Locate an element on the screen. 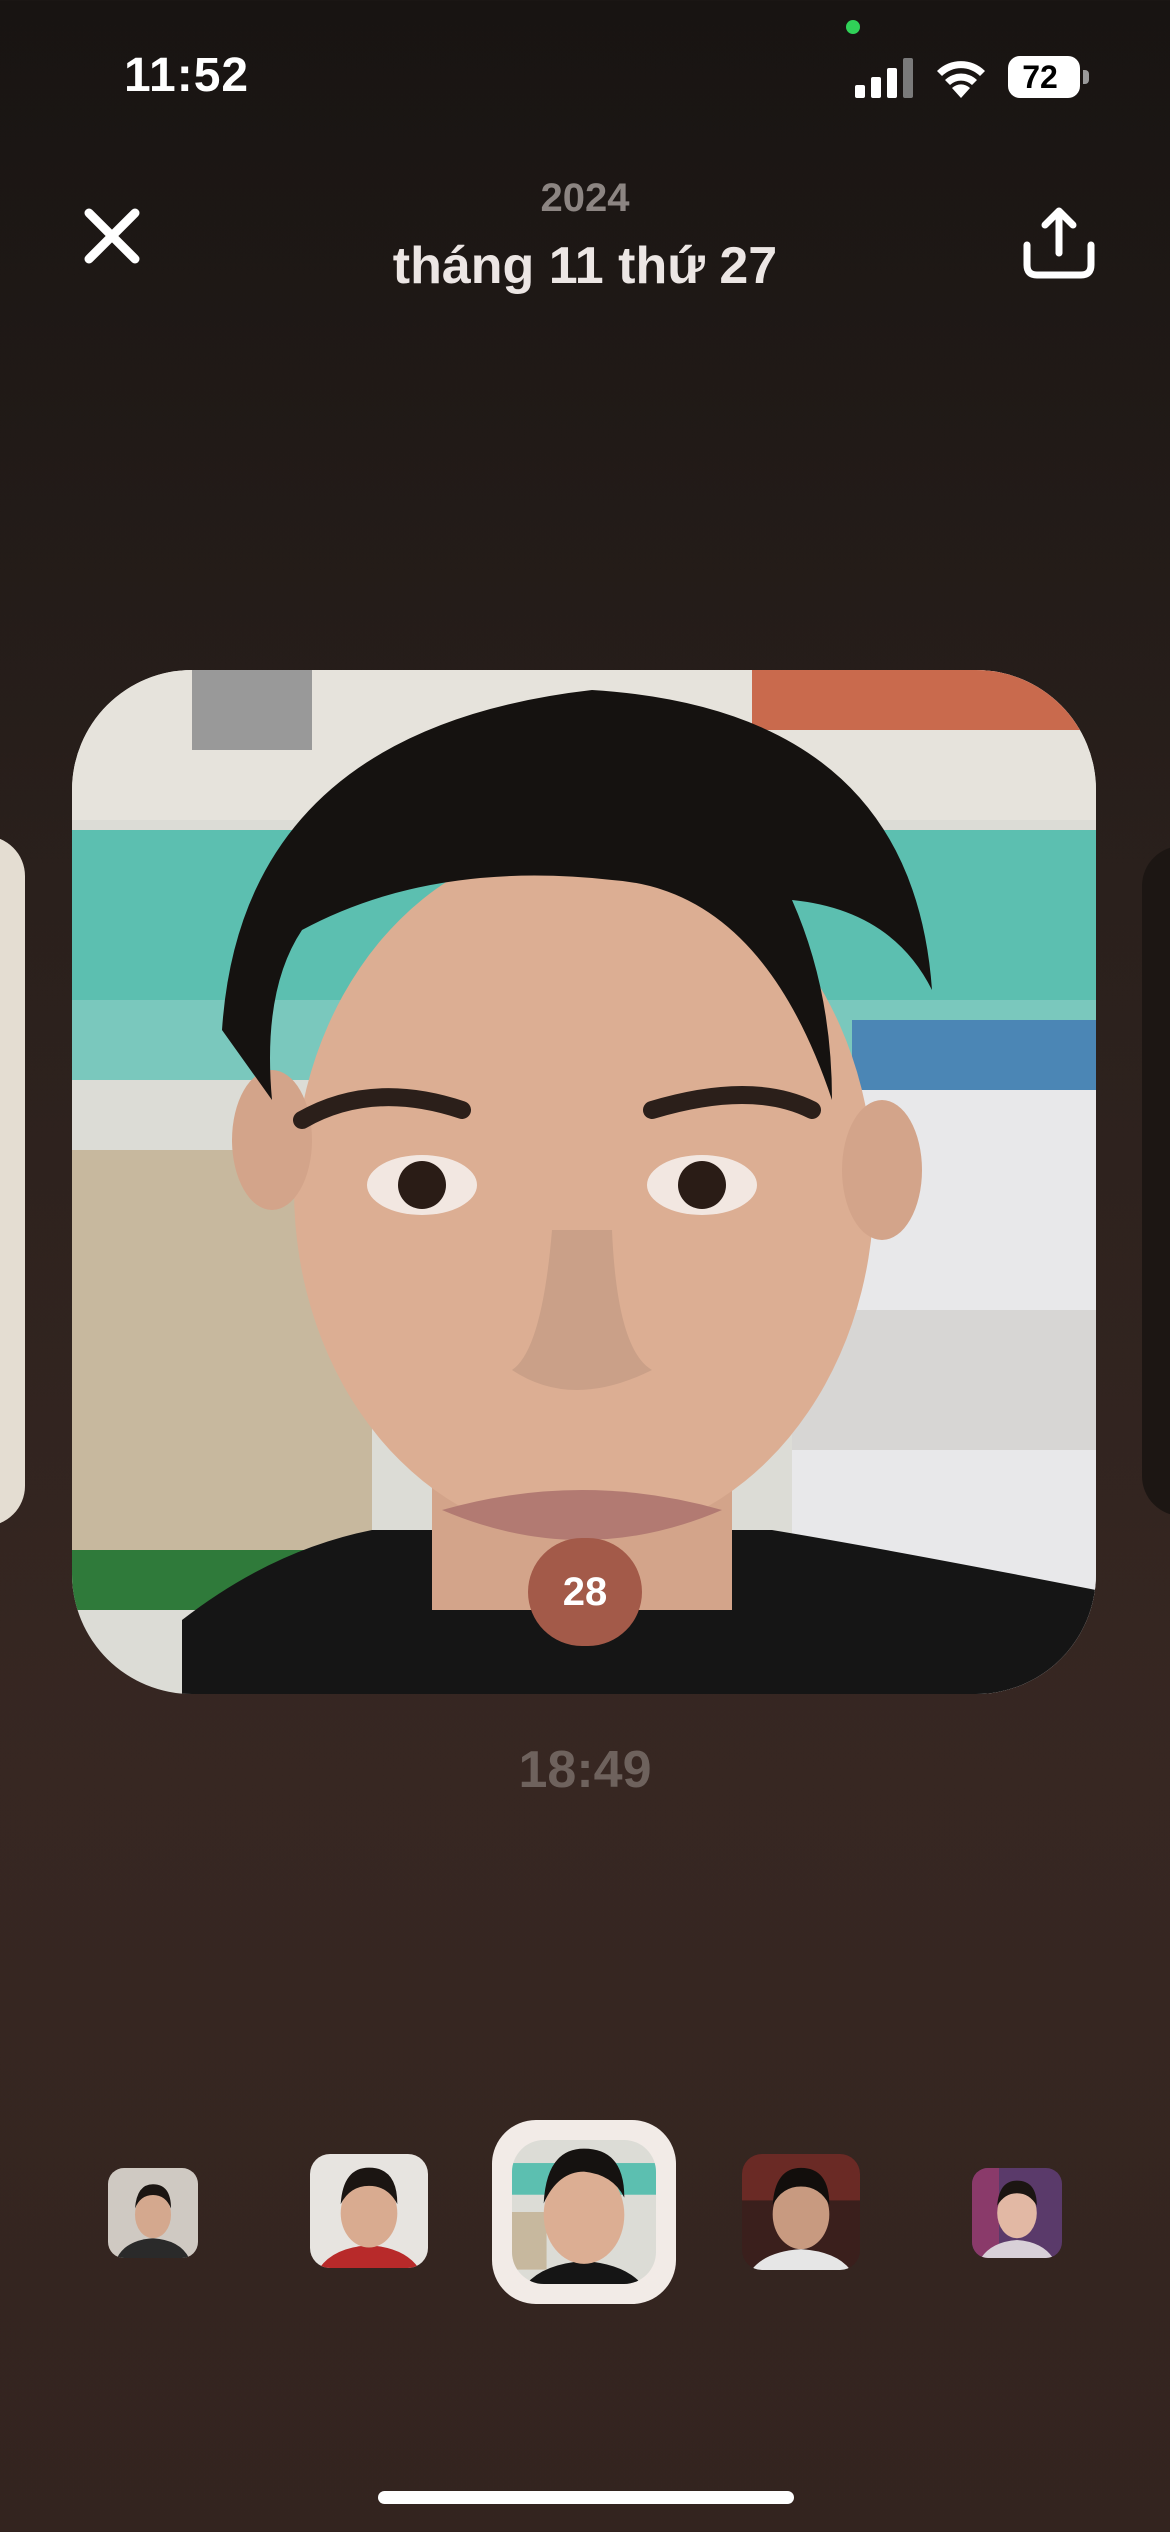 Image resolution: width=1170 pixels, height=2532 pixels. day-badge: 28 is located at coordinates (585, 1592).